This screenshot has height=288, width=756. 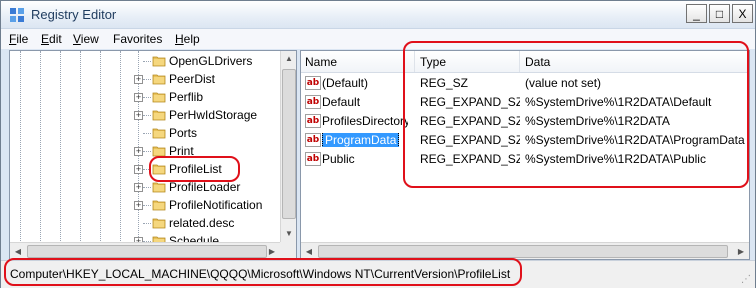 What do you see at coordinates (288, 59) in the screenshot?
I see `scroll-up-icon: ▲` at bounding box center [288, 59].